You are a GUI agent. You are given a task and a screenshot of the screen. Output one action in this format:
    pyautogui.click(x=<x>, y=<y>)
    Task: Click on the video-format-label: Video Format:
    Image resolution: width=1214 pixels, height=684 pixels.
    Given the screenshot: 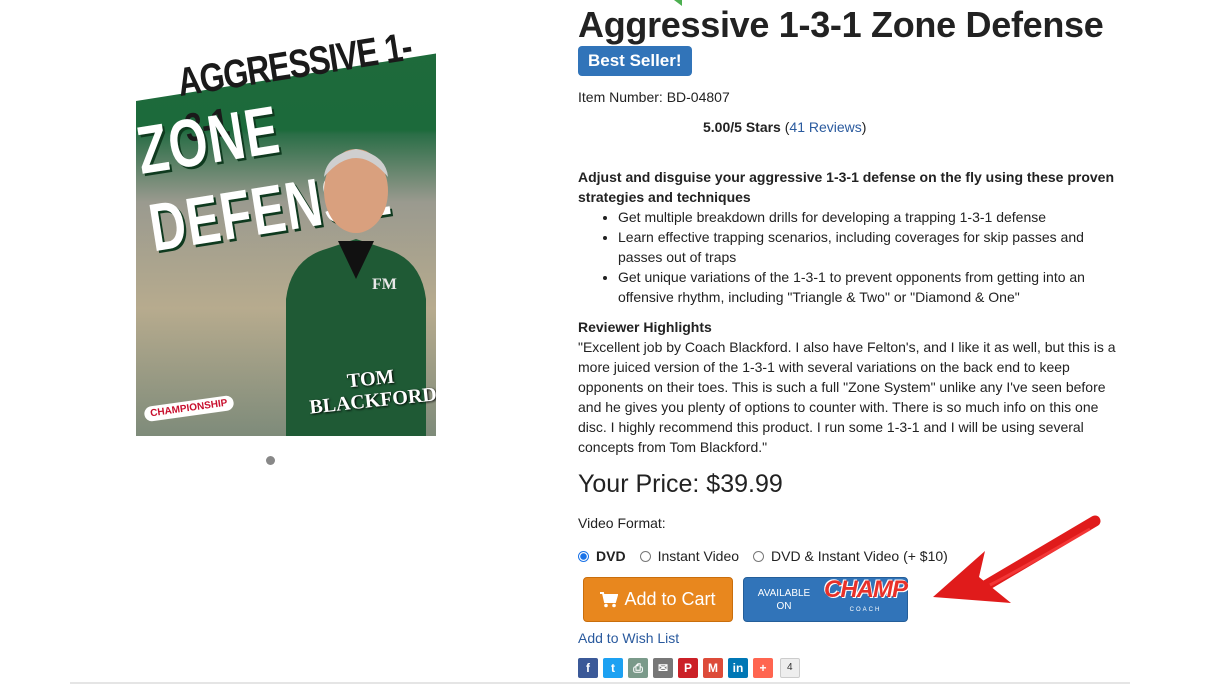 What is the action you would take?
    pyautogui.click(x=622, y=523)
    